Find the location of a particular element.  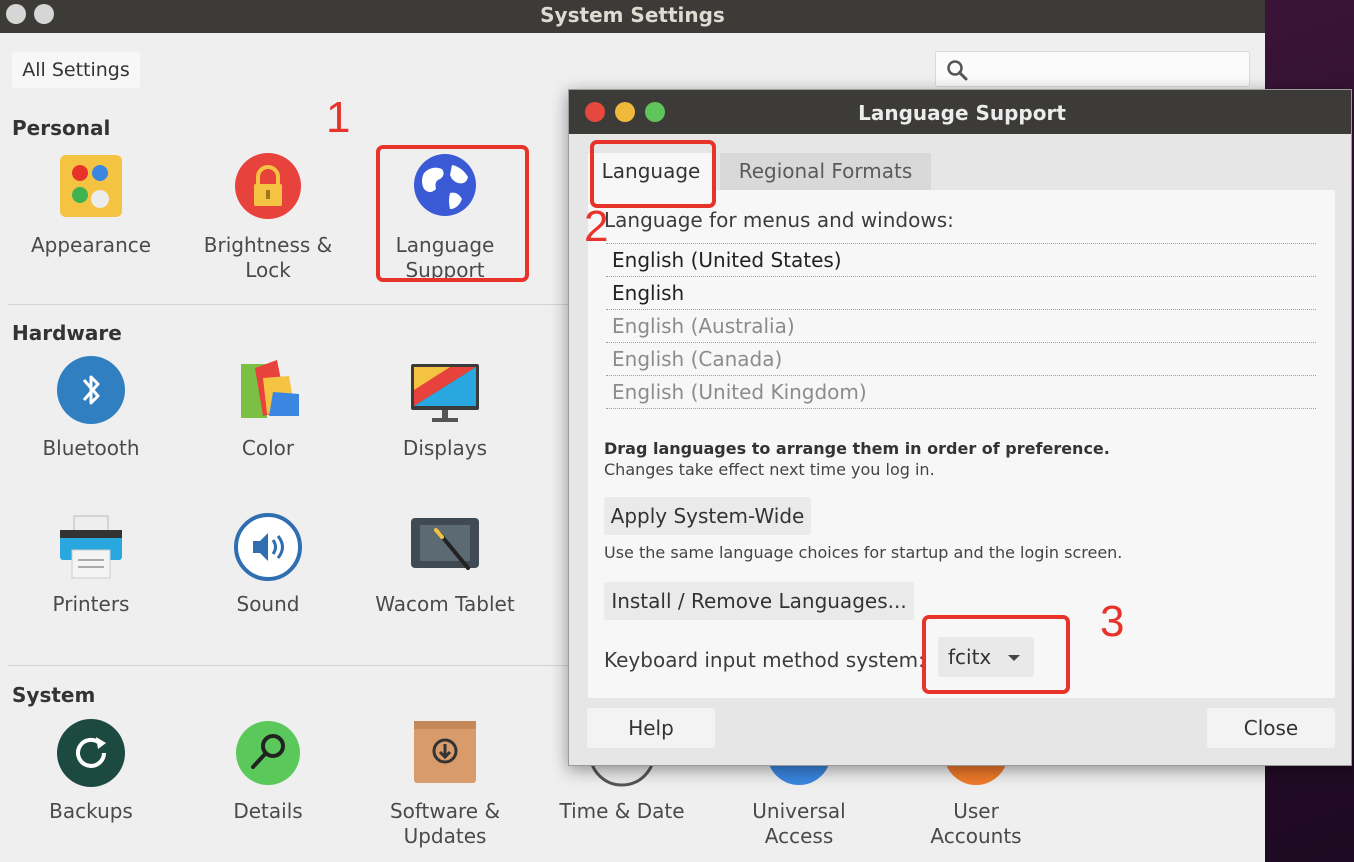

dialog-titlebar: Language Support is located at coordinates (960, 112).